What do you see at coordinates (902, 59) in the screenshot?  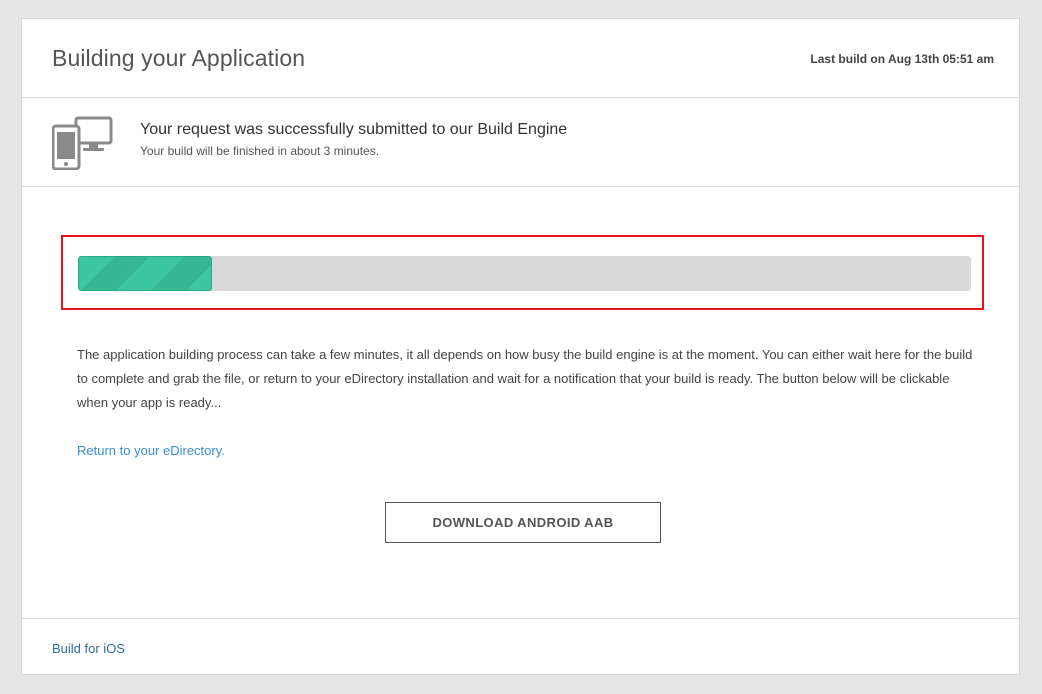 I see `last-build-timestamp: Last build on Aug 13th 05:51 am` at bounding box center [902, 59].